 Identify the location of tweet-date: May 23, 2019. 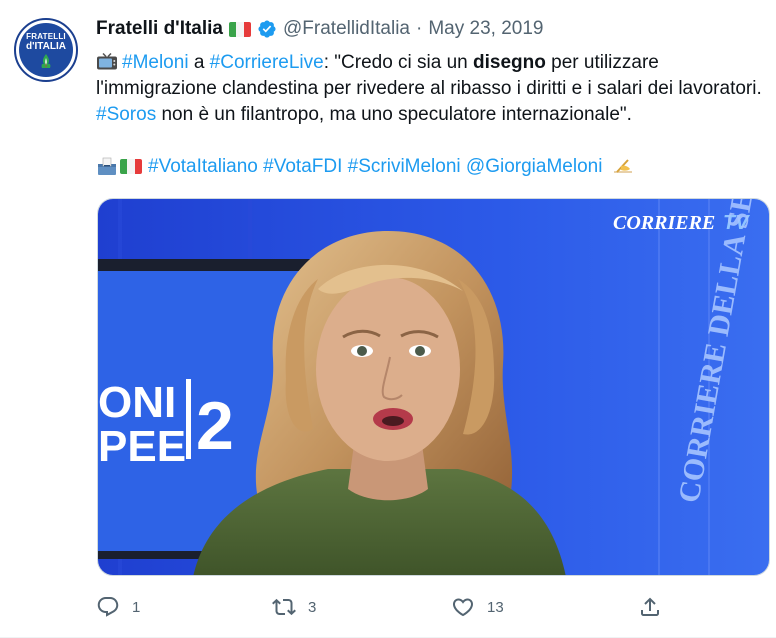
(485, 29).